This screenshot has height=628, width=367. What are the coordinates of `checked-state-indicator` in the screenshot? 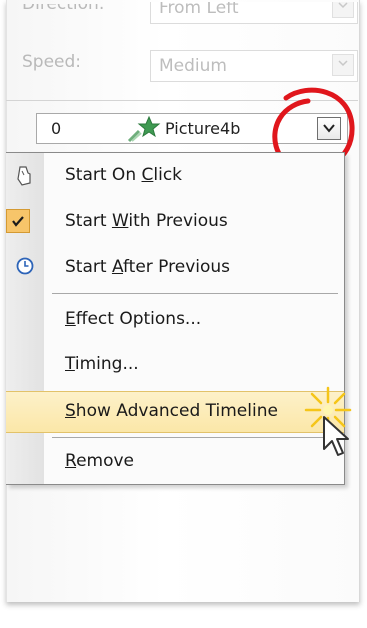 It's located at (18, 221).